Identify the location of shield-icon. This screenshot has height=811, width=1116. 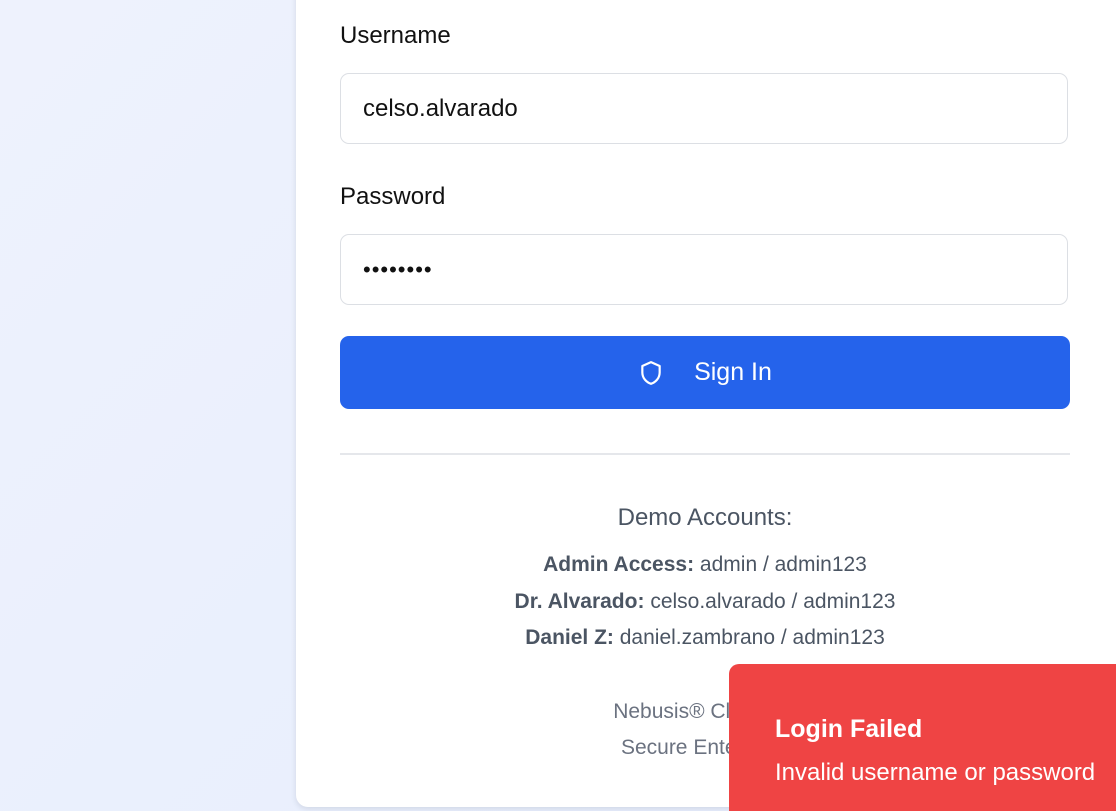
(651, 373).